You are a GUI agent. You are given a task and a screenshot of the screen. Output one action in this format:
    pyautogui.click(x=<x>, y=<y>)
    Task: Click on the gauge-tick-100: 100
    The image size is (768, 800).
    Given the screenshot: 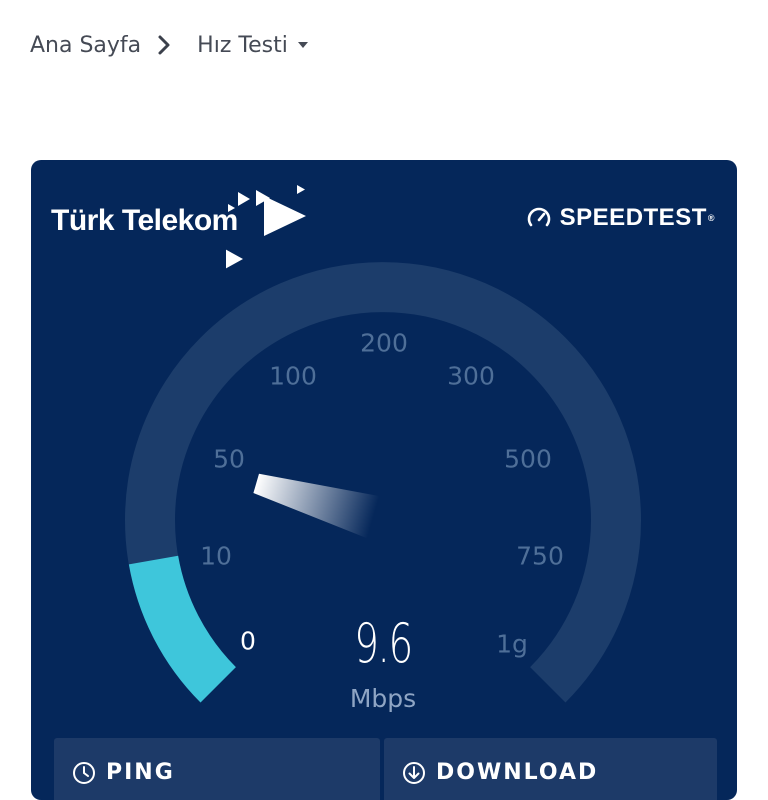 What is the action you would take?
    pyautogui.click(x=293, y=376)
    